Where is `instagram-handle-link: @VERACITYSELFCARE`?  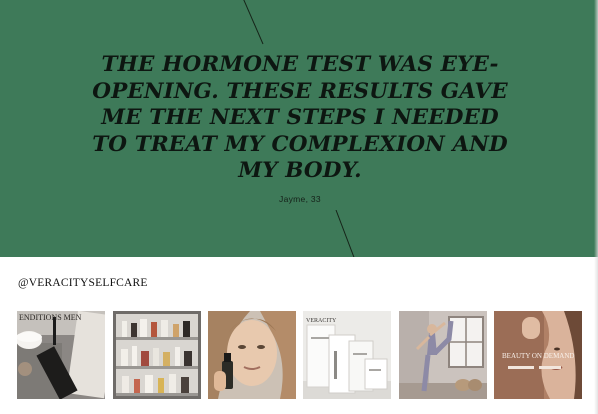 instagram-handle-link: @VERACITYSELFCARE is located at coordinates (83, 283).